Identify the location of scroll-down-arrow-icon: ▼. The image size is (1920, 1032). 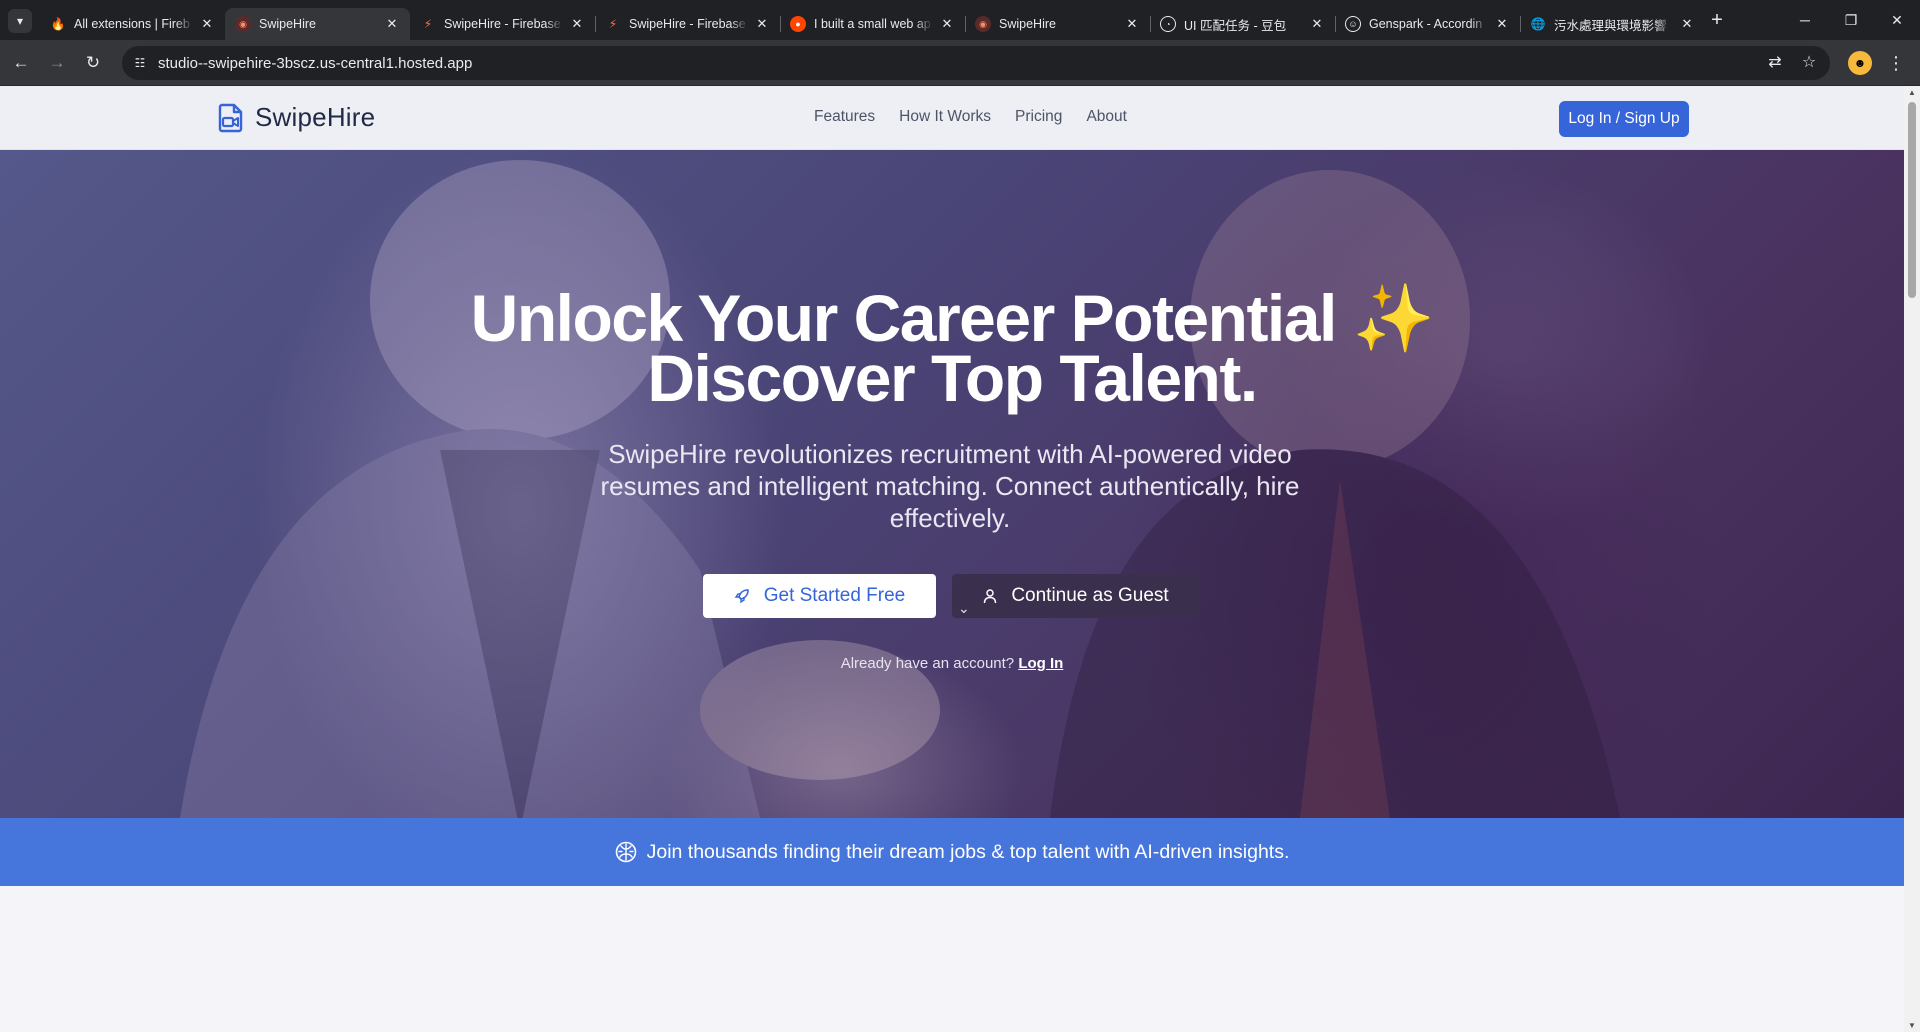
(1912, 1025).